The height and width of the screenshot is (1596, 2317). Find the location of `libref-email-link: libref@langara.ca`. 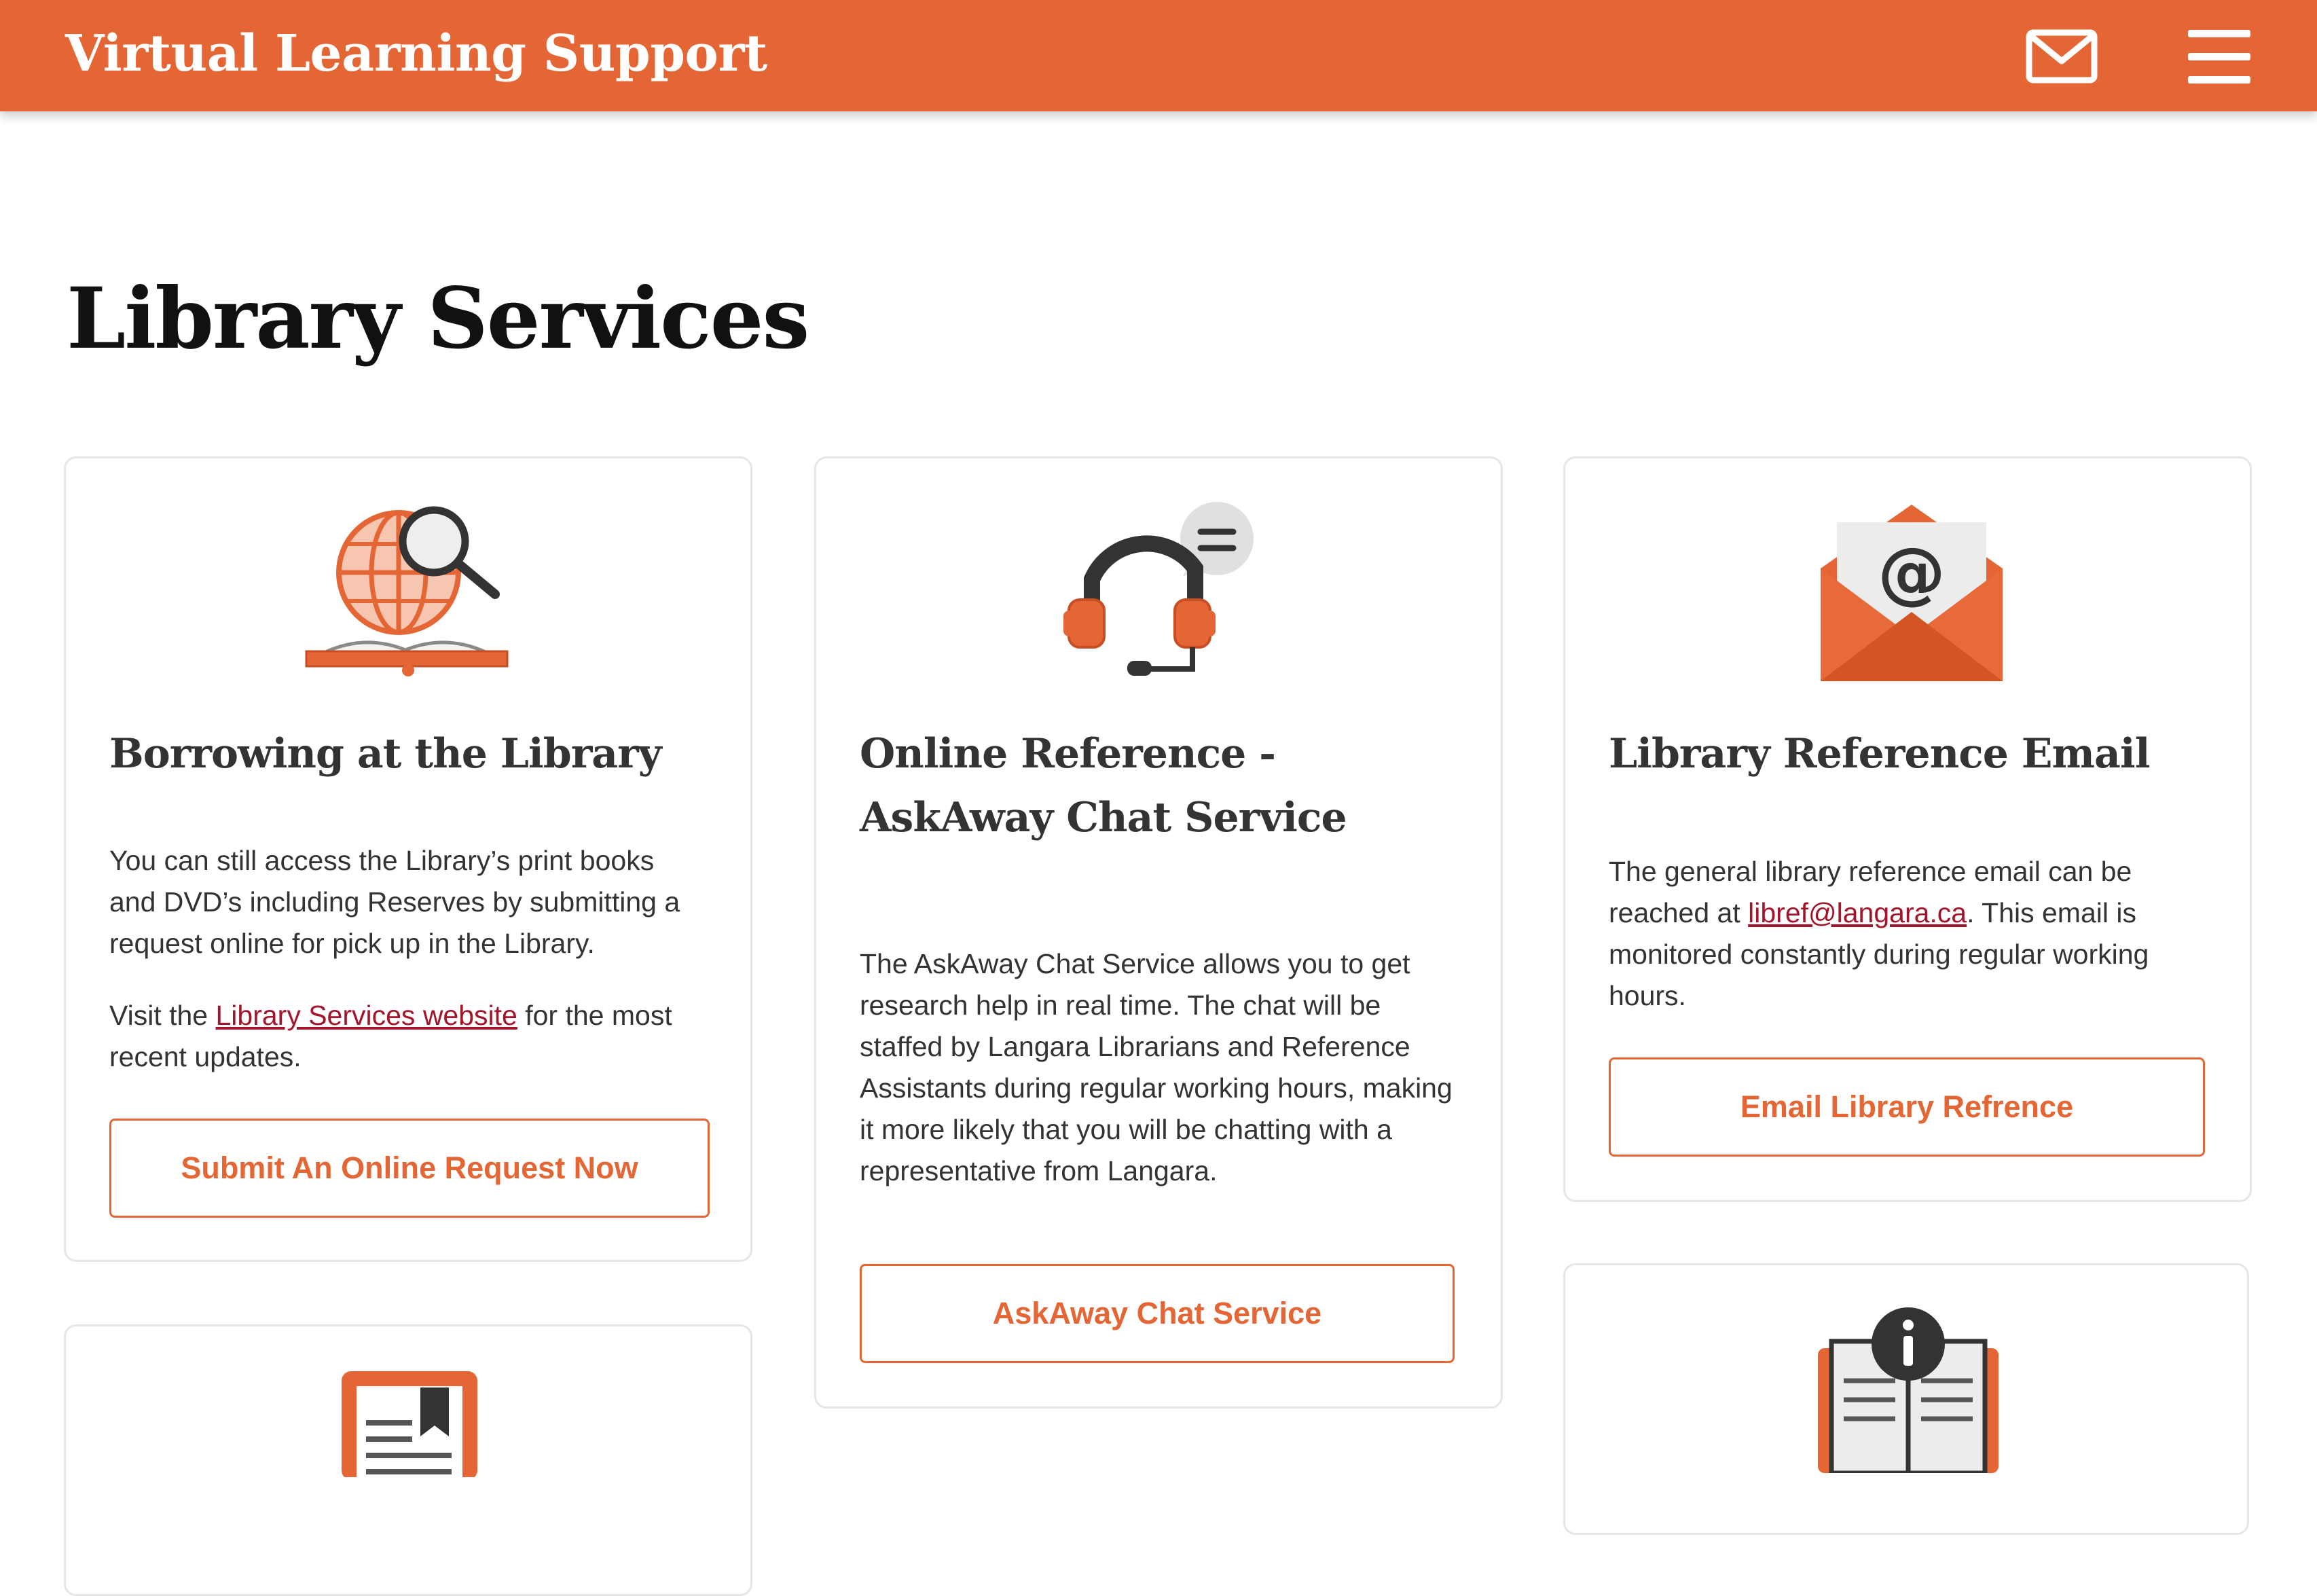

libref-email-link: libref@langara.ca is located at coordinates (1857, 912).